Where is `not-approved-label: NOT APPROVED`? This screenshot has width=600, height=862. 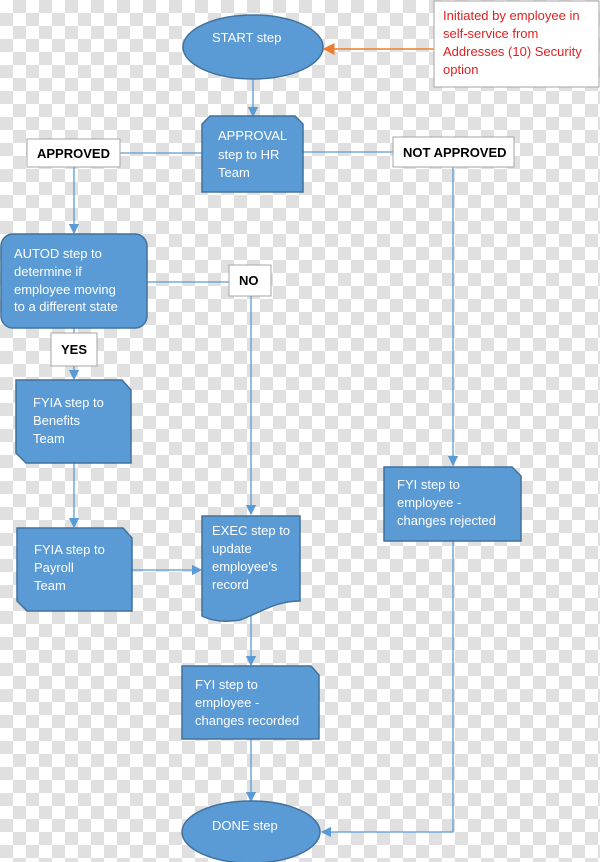 not-approved-label: NOT APPROVED is located at coordinates (455, 152).